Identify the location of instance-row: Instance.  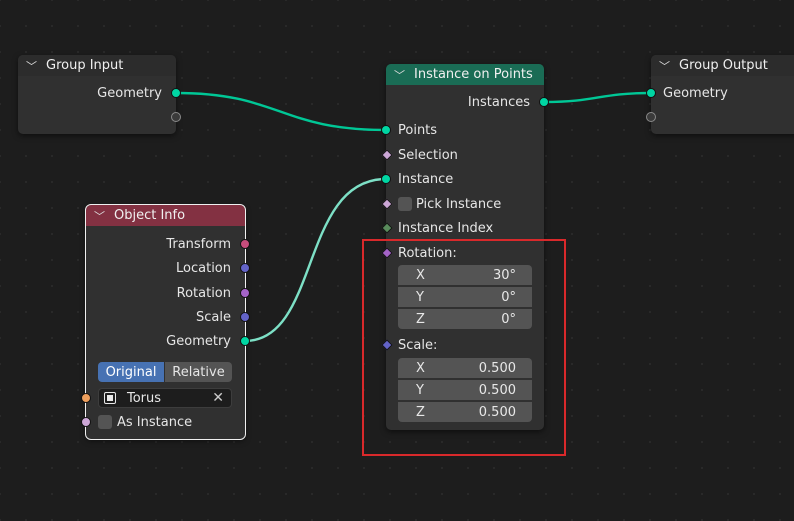
(425, 179).